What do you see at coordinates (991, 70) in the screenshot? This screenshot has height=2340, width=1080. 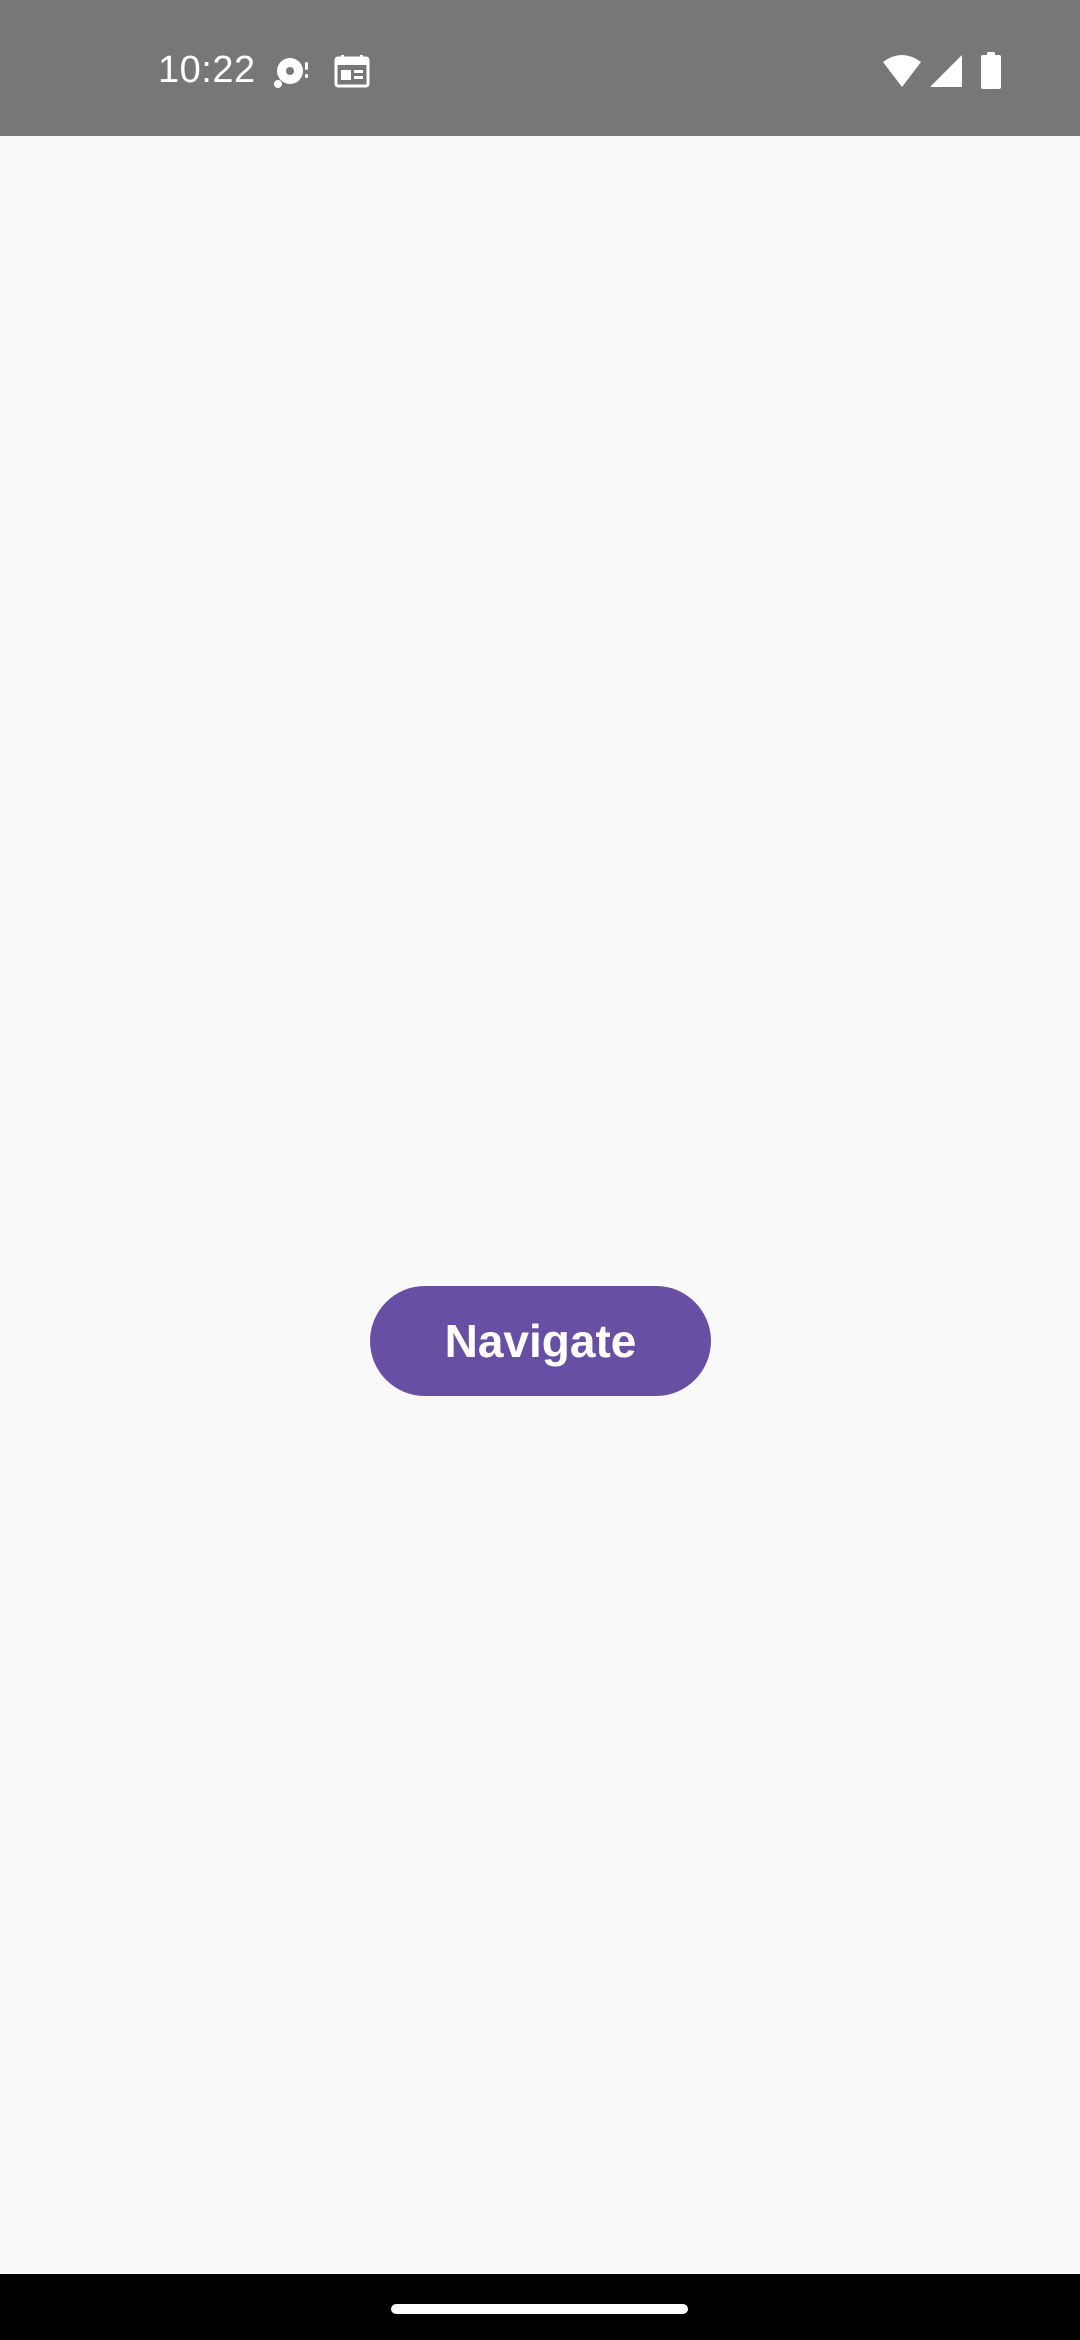 I see `battery-icon` at bounding box center [991, 70].